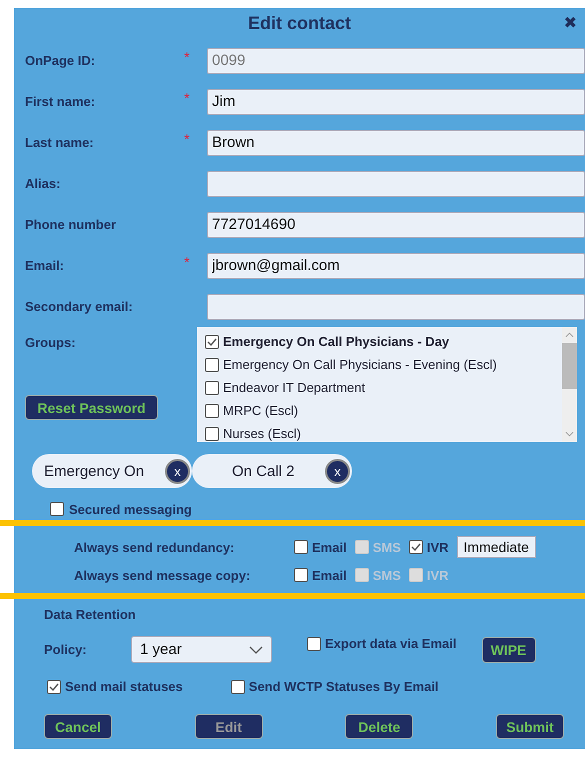  Describe the element at coordinates (396, 225) in the screenshot. I see `input-field: 7727014690` at that location.